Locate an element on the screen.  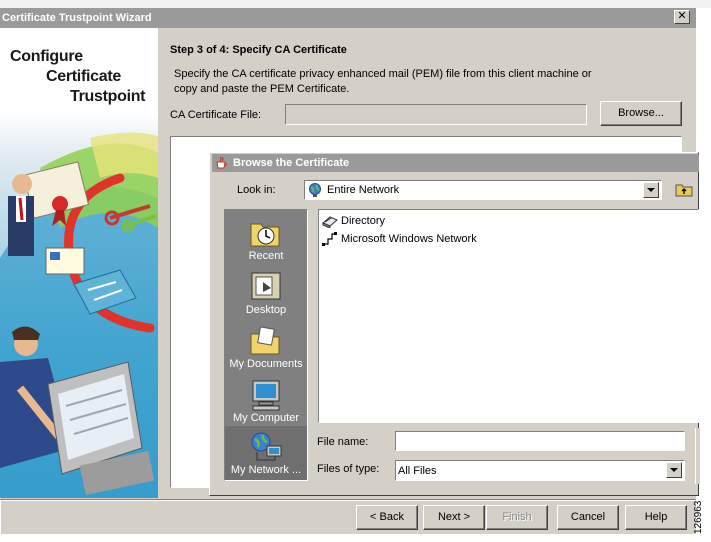
file-name: Microsoft Windows Network is located at coordinates (409, 239).